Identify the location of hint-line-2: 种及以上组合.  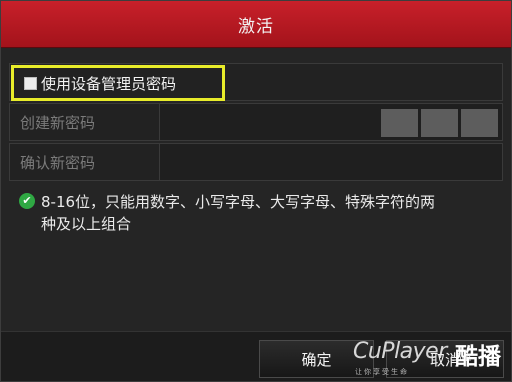
(86, 224).